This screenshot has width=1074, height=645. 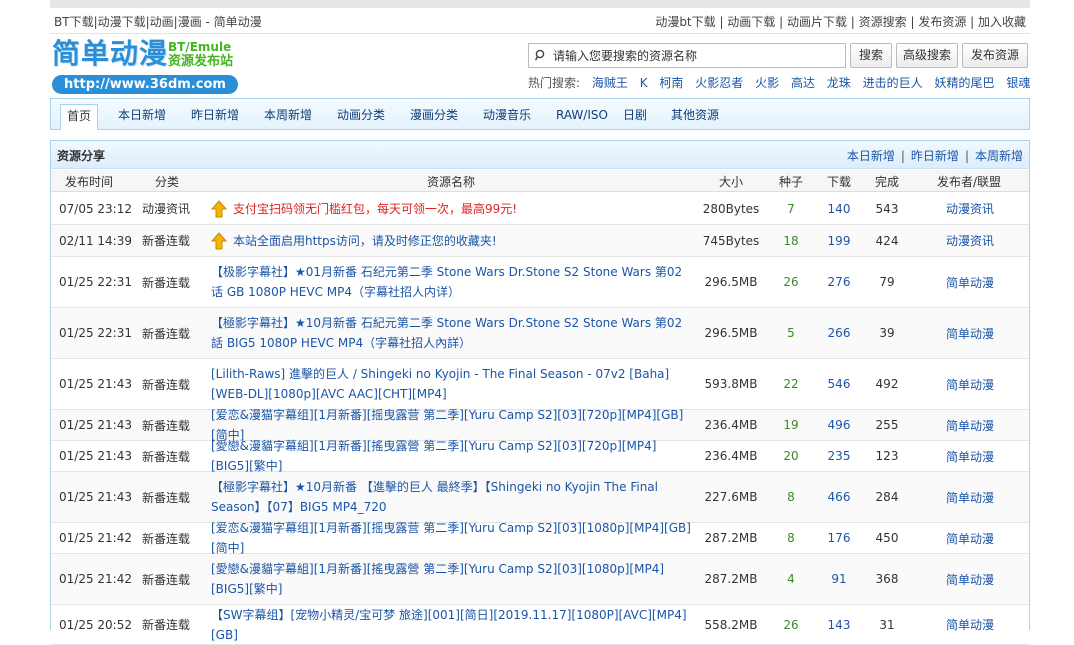 I want to click on nav-item-drama: 日剧, so click(x=635, y=117).